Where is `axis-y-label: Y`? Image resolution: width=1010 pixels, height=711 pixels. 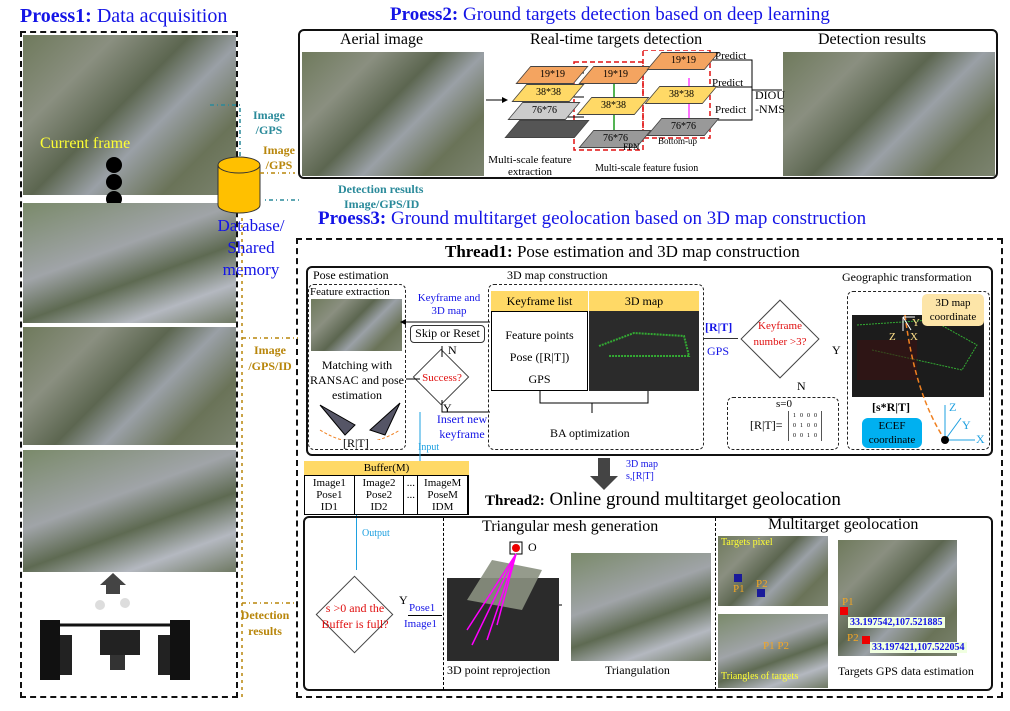
axis-y-label: Y is located at coordinates (966, 425).